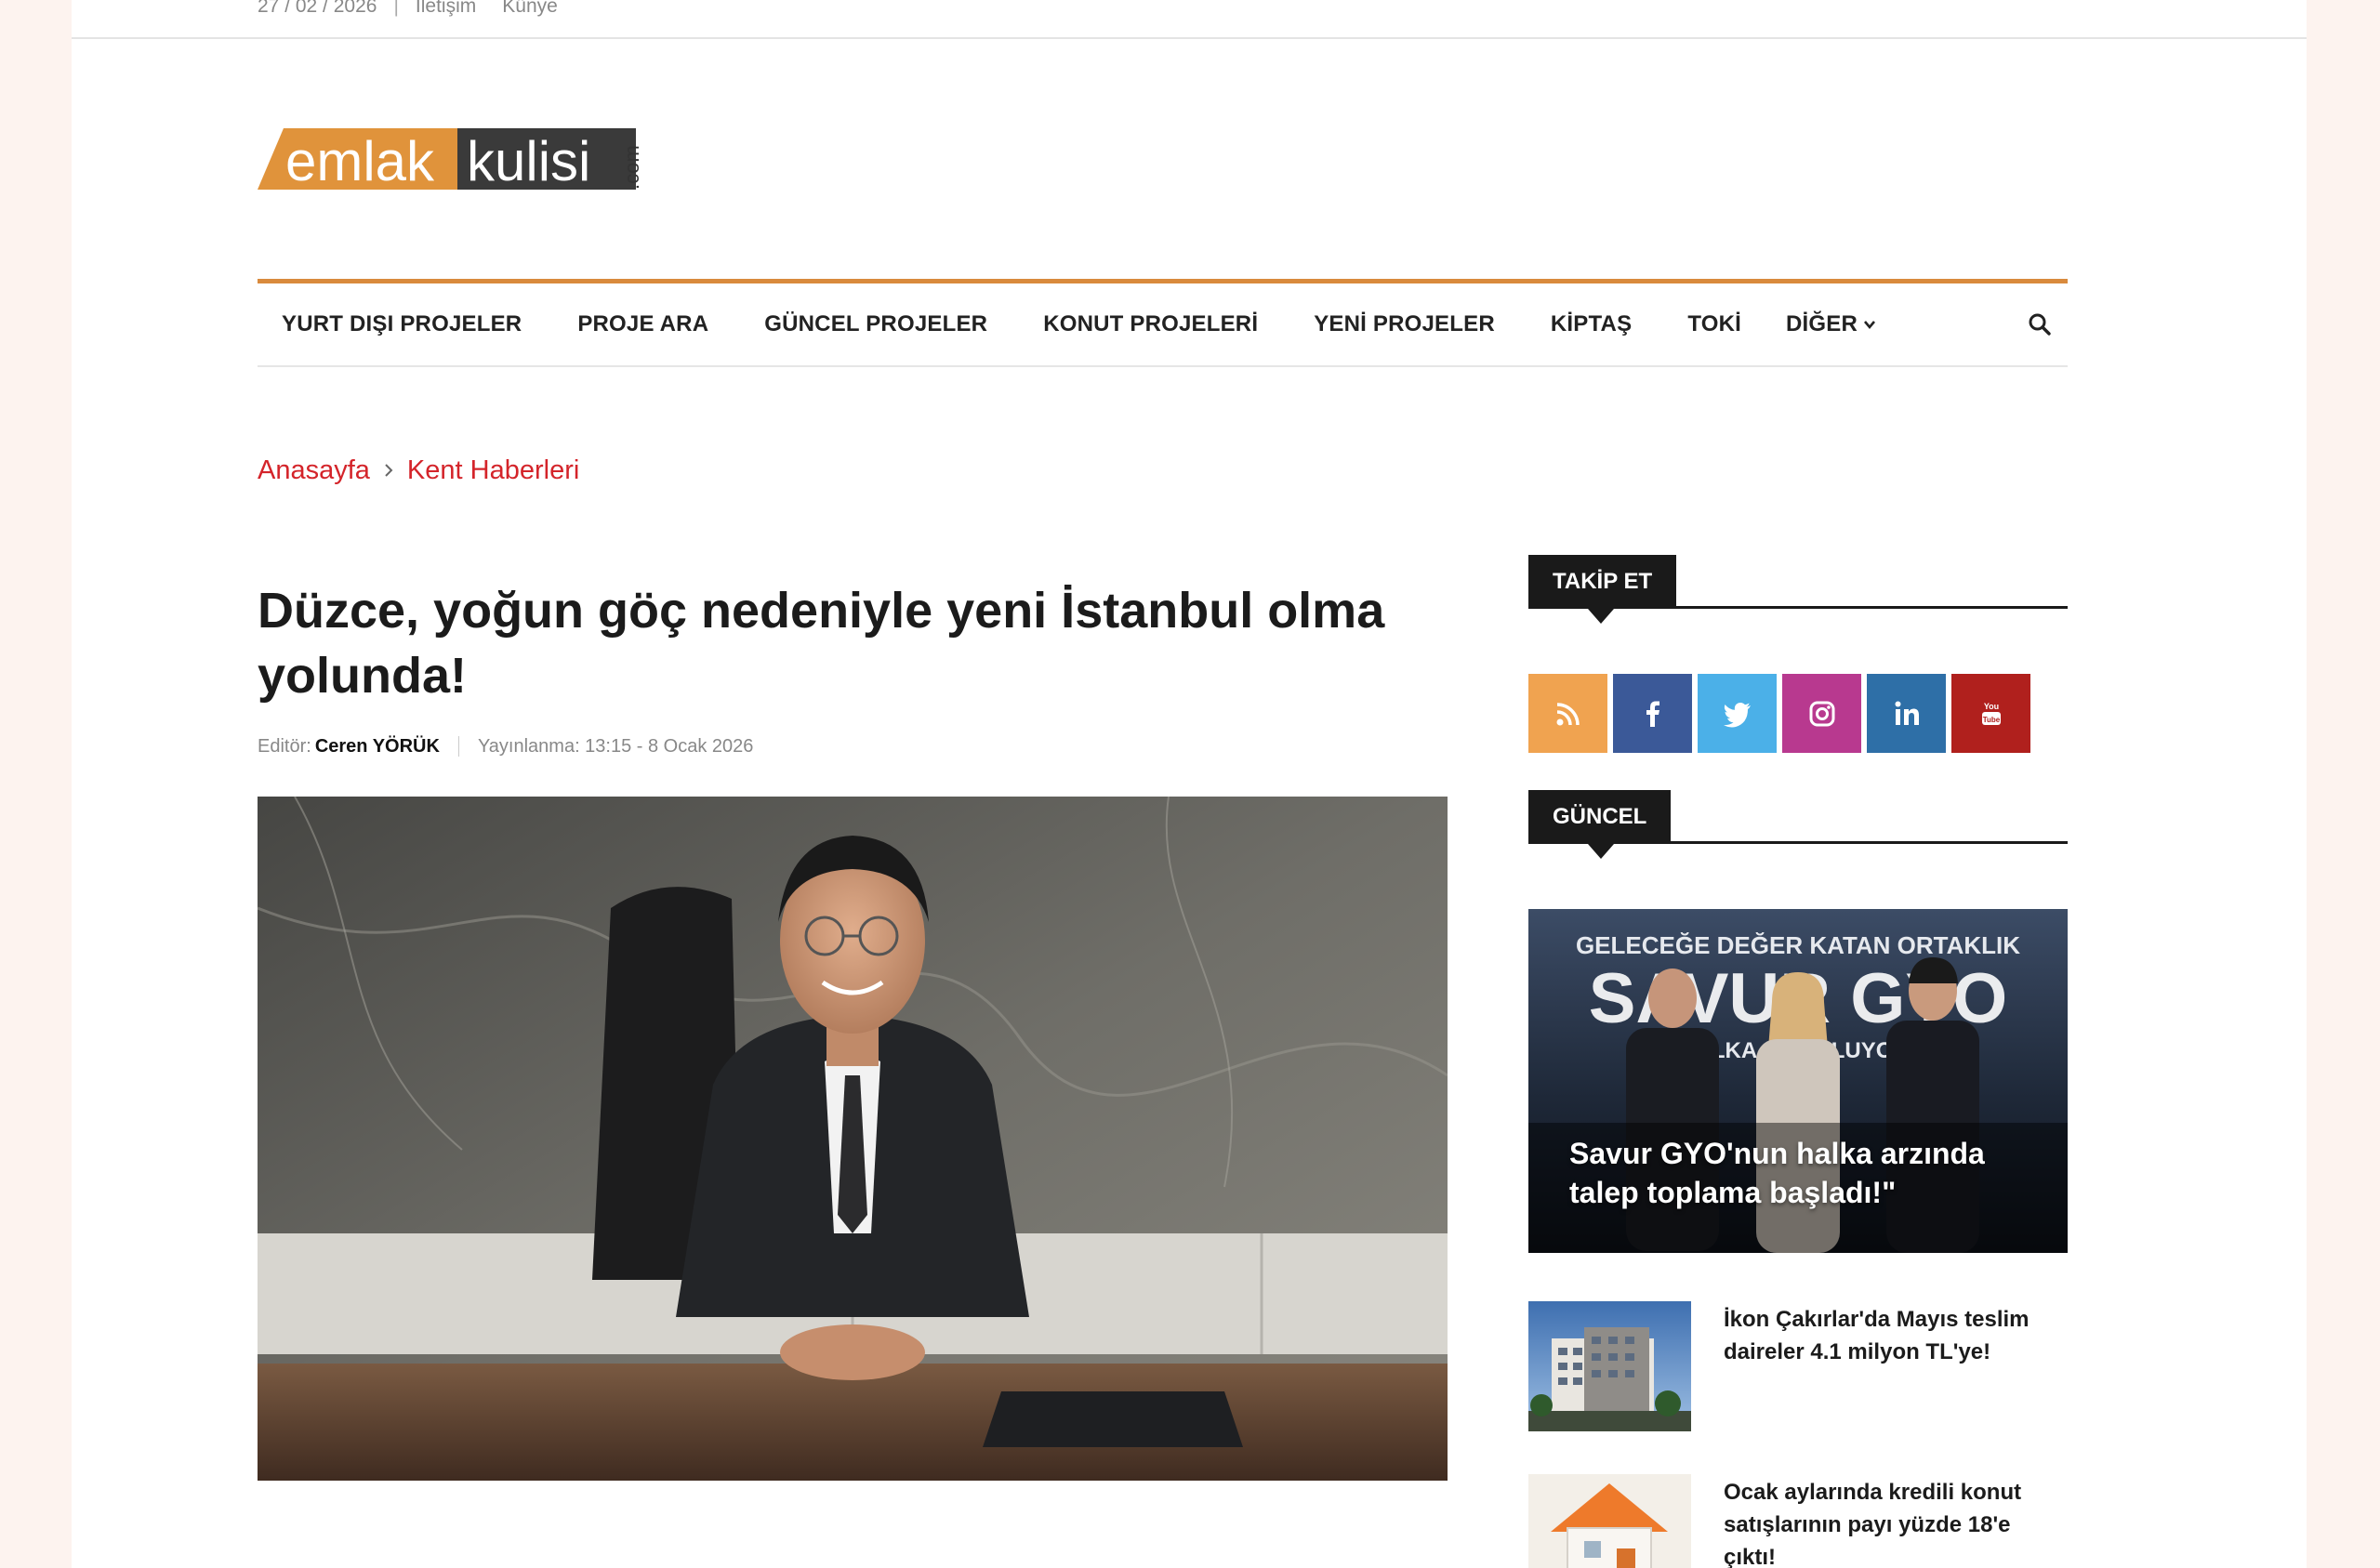 This screenshot has width=2380, height=1568. Describe the element at coordinates (642, 324) in the screenshot. I see `nav-proje-ara: PROJE ARA` at that location.